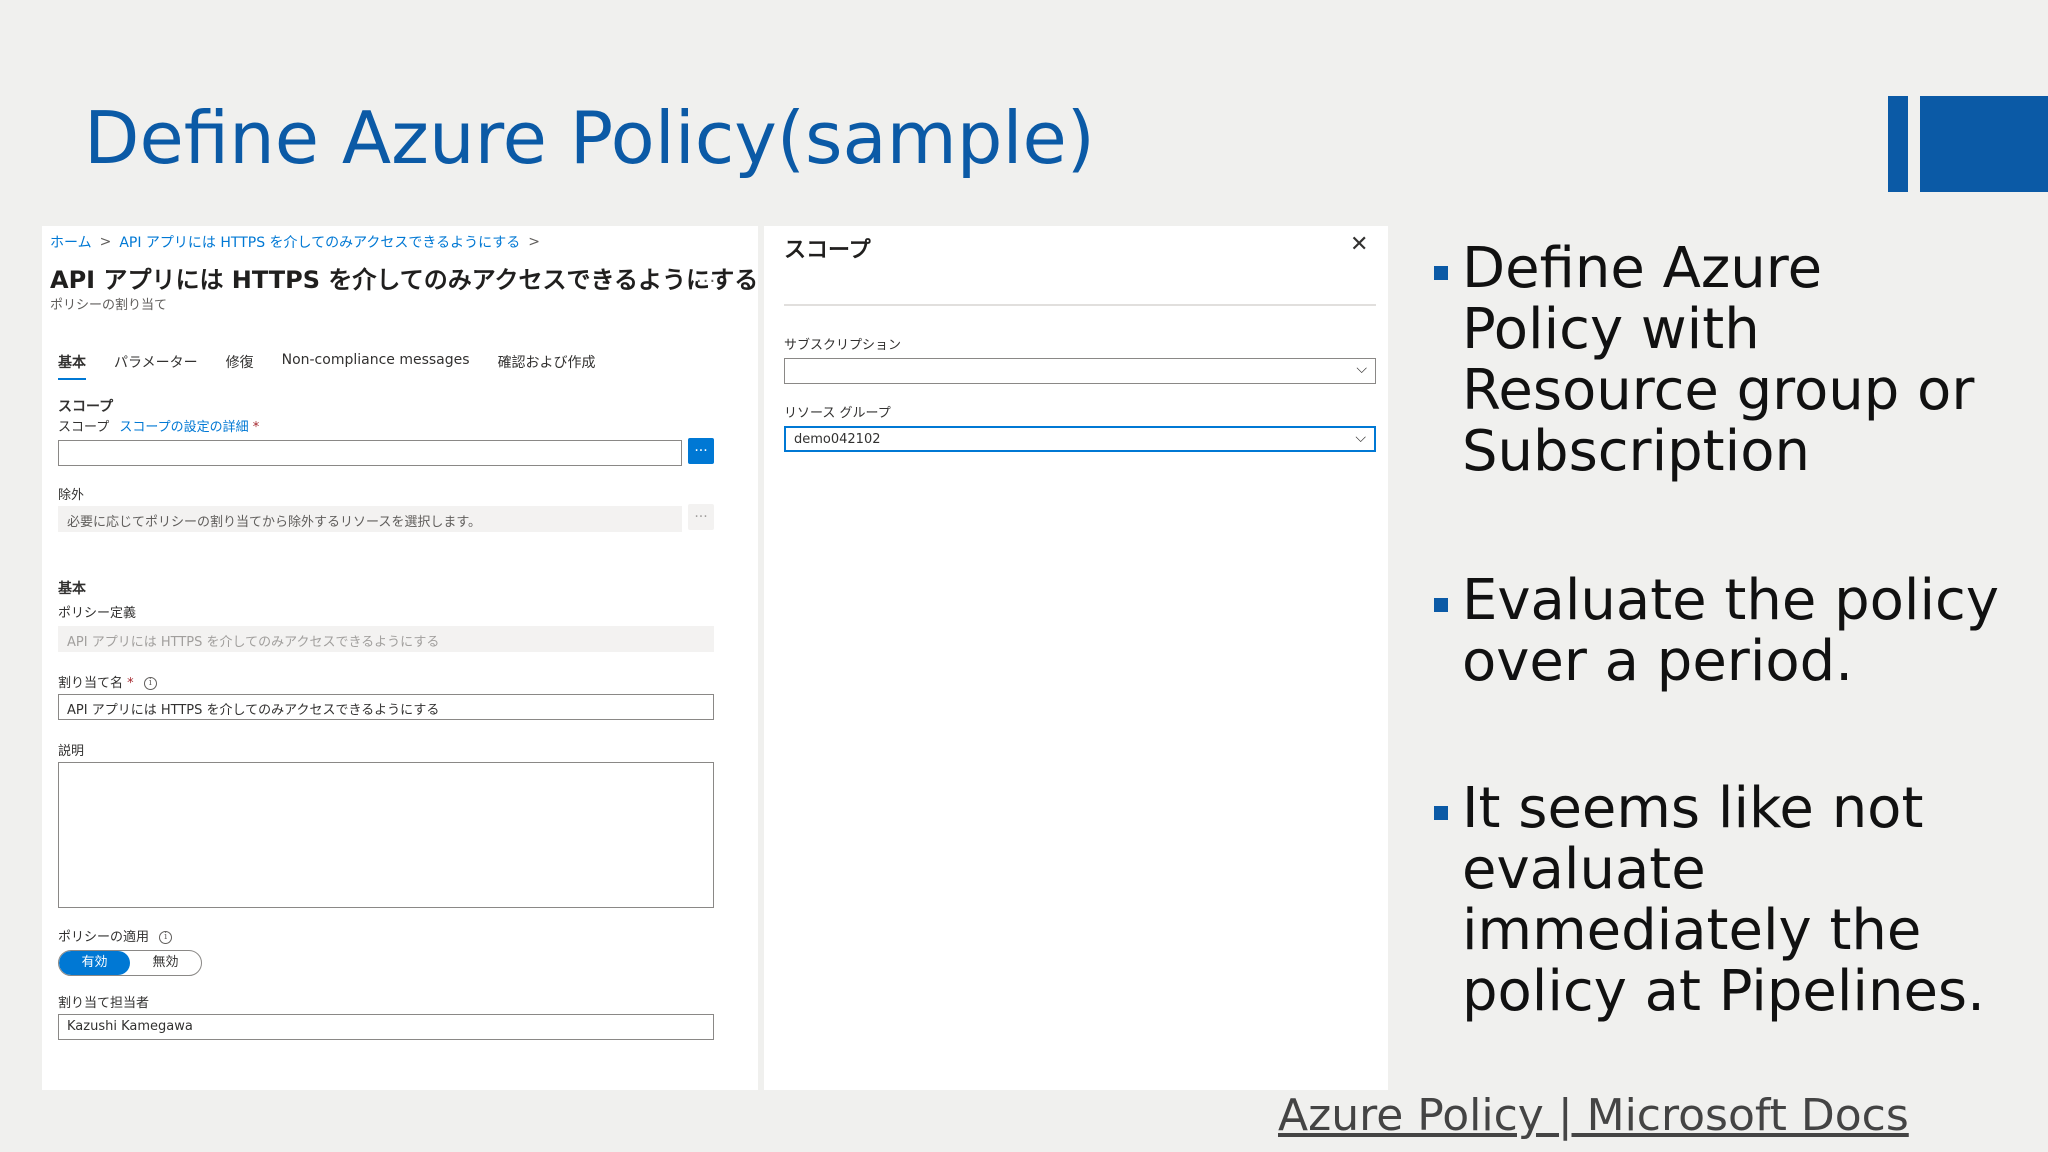 This screenshot has height=1152, width=2048. I want to click on bullet-3-line: It seems like not, so click(1693, 808).